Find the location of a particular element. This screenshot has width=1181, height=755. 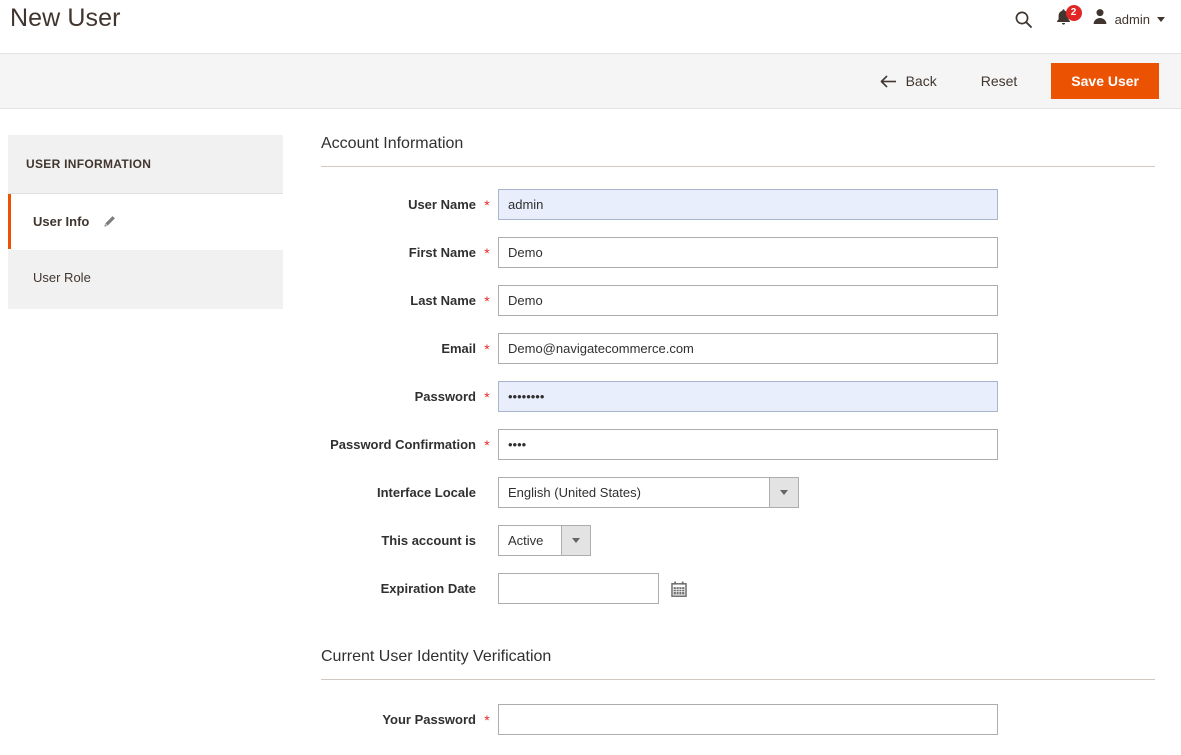

sidebar-item-label: User Role is located at coordinates (62, 277).